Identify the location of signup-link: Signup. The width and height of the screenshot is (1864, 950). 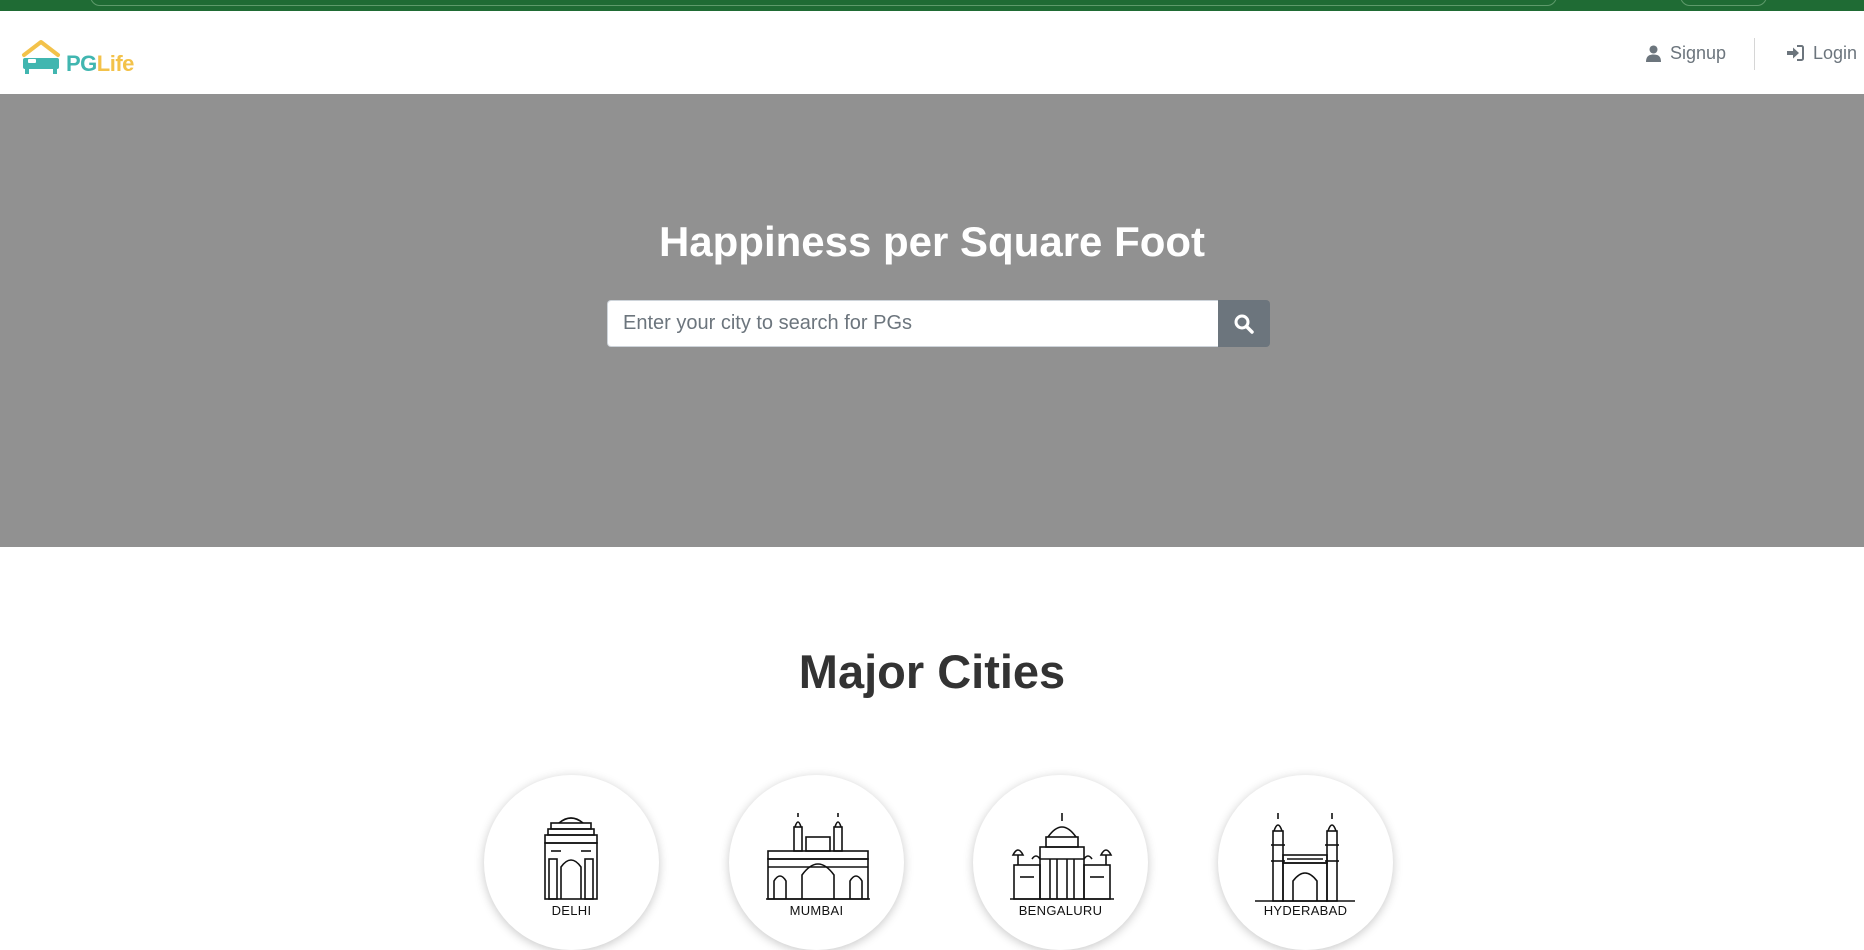
(1686, 53).